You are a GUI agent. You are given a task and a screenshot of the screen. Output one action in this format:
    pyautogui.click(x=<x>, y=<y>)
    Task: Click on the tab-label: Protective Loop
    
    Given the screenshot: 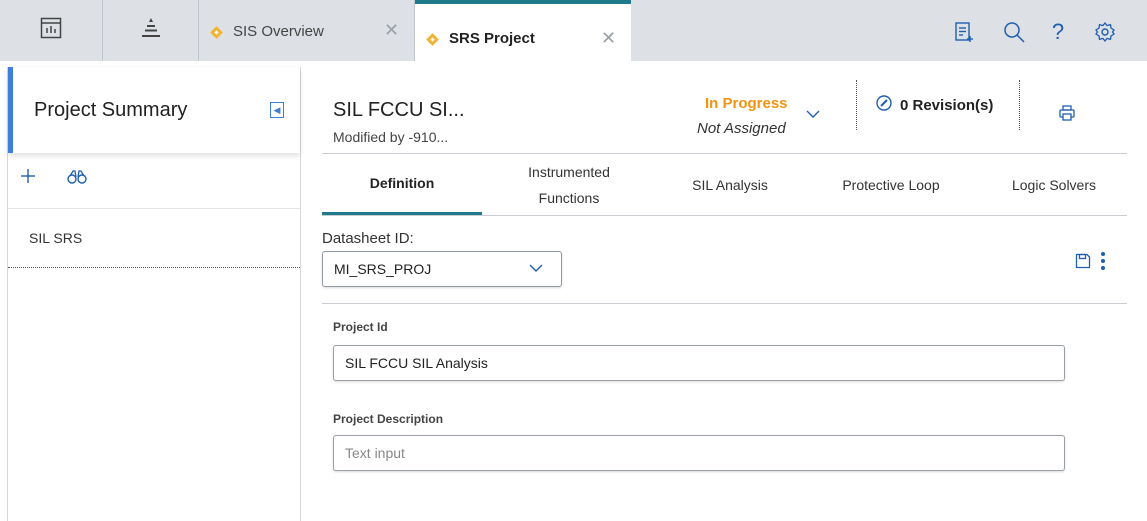 What is the action you would take?
    pyautogui.click(x=891, y=185)
    